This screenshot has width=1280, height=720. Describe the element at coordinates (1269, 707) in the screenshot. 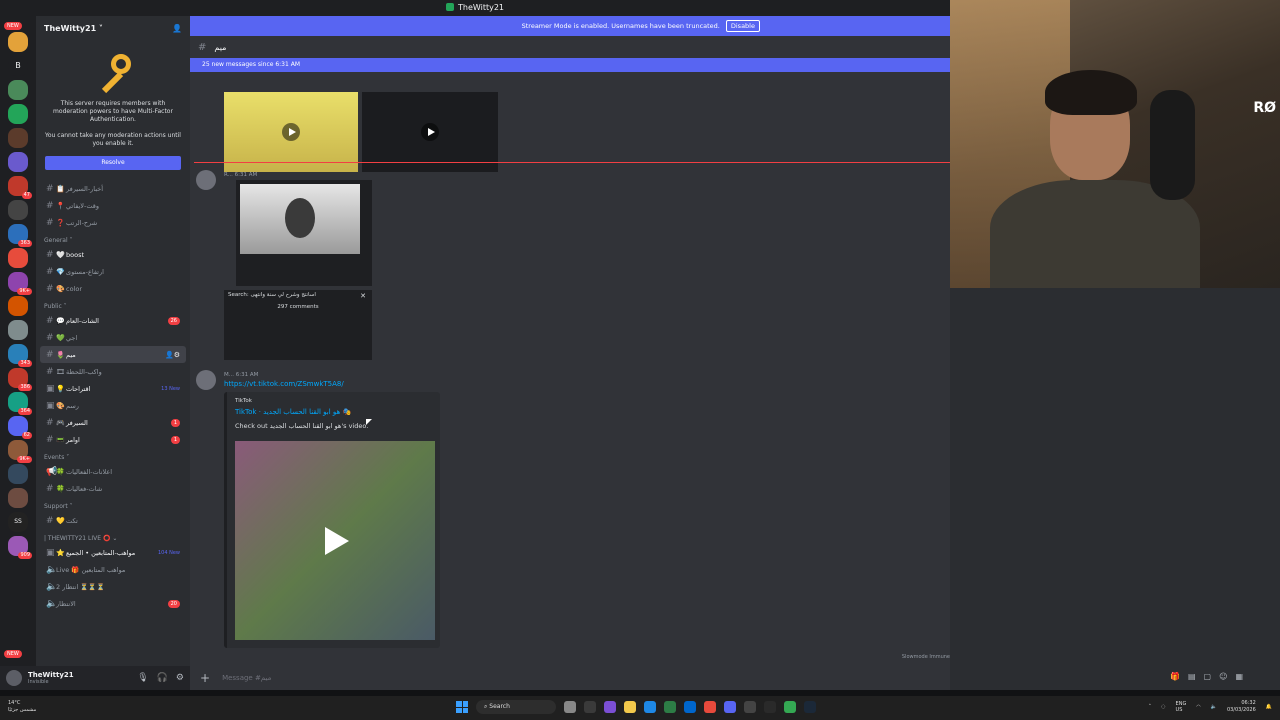

I see `notification-icon: 🔔` at that location.